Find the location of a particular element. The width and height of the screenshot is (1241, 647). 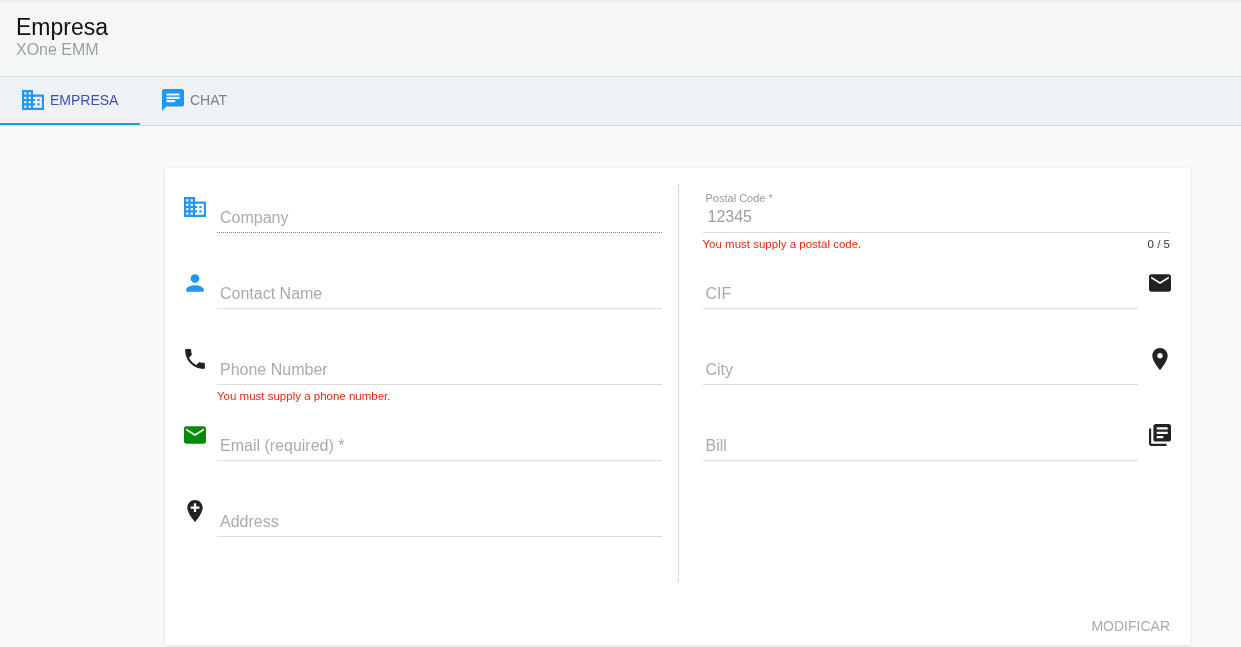

tab: EMPRESA is located at coordinates (70, 101).